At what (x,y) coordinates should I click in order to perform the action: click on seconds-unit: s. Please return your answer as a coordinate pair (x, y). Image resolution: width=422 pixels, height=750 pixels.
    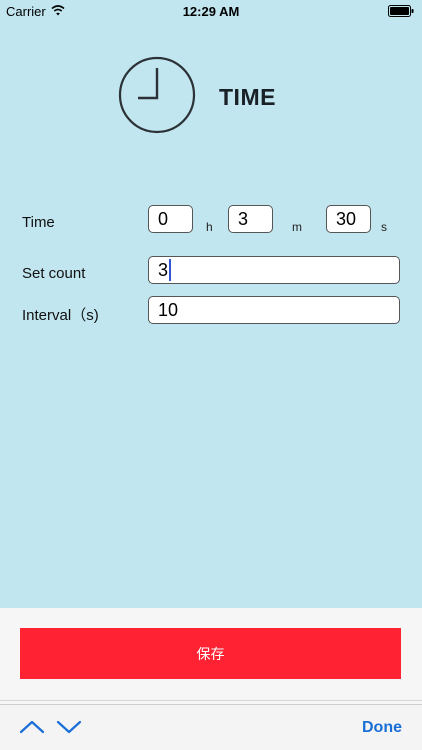
    Looking at the image, I should click on (384, 227).